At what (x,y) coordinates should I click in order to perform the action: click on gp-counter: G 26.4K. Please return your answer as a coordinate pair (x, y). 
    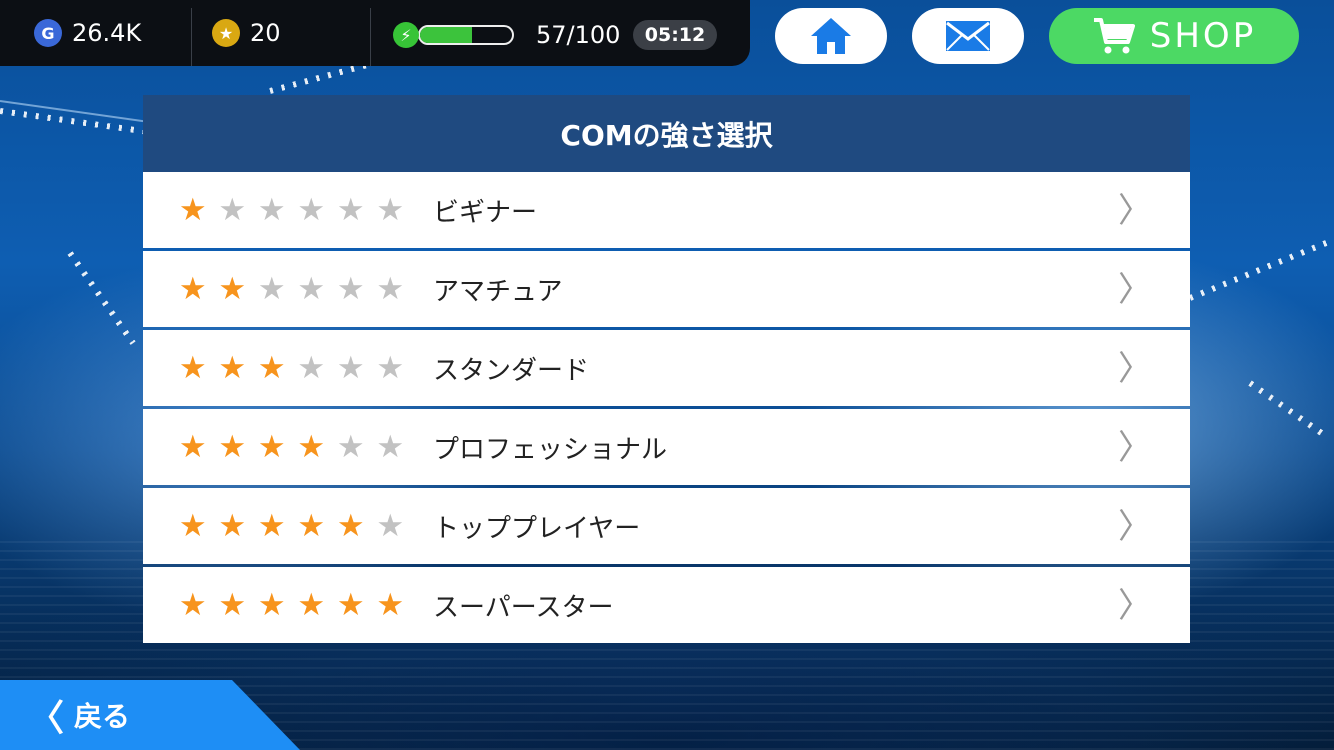
    Looking at the image, I should click on (87, 33).